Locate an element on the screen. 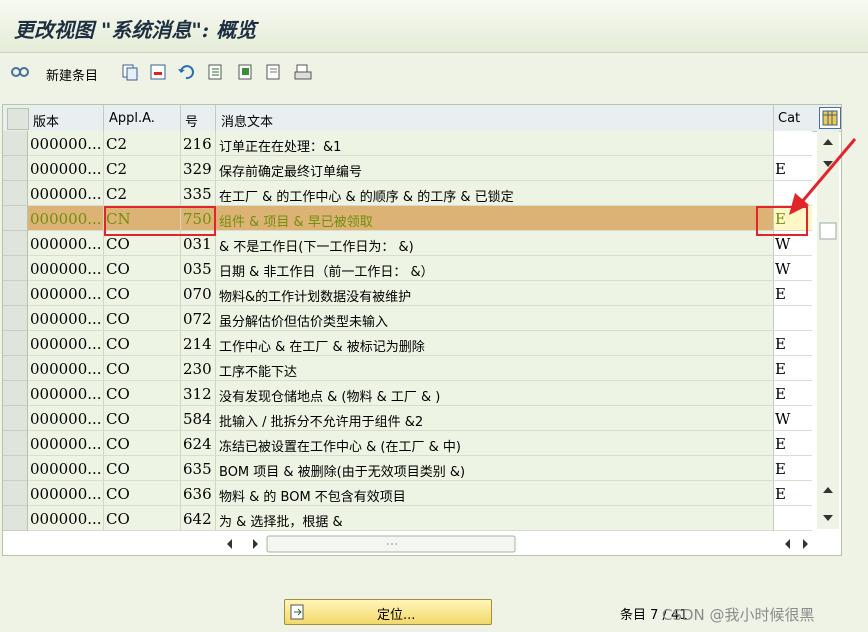  table-row: 000000... CO 635 BOM 项目 & 被删除(由于无效项目类别 &) E is located at coordinates (422, 468).